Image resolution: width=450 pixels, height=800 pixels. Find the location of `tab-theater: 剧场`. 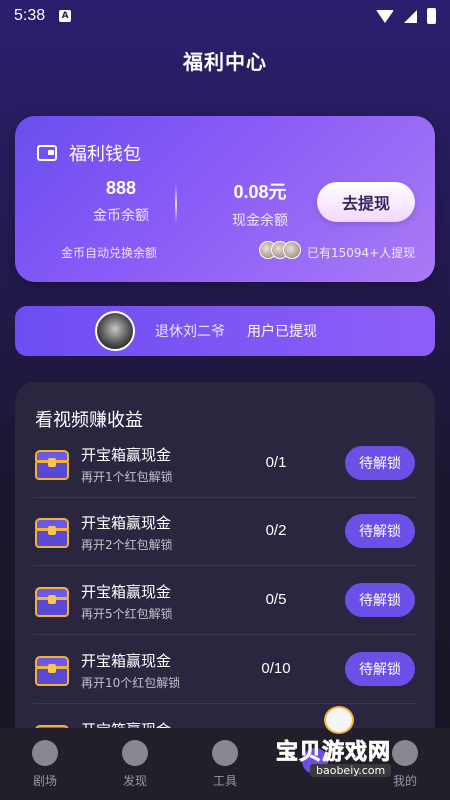

tab-theater: 剧场 is located at coordinates (45, 764).